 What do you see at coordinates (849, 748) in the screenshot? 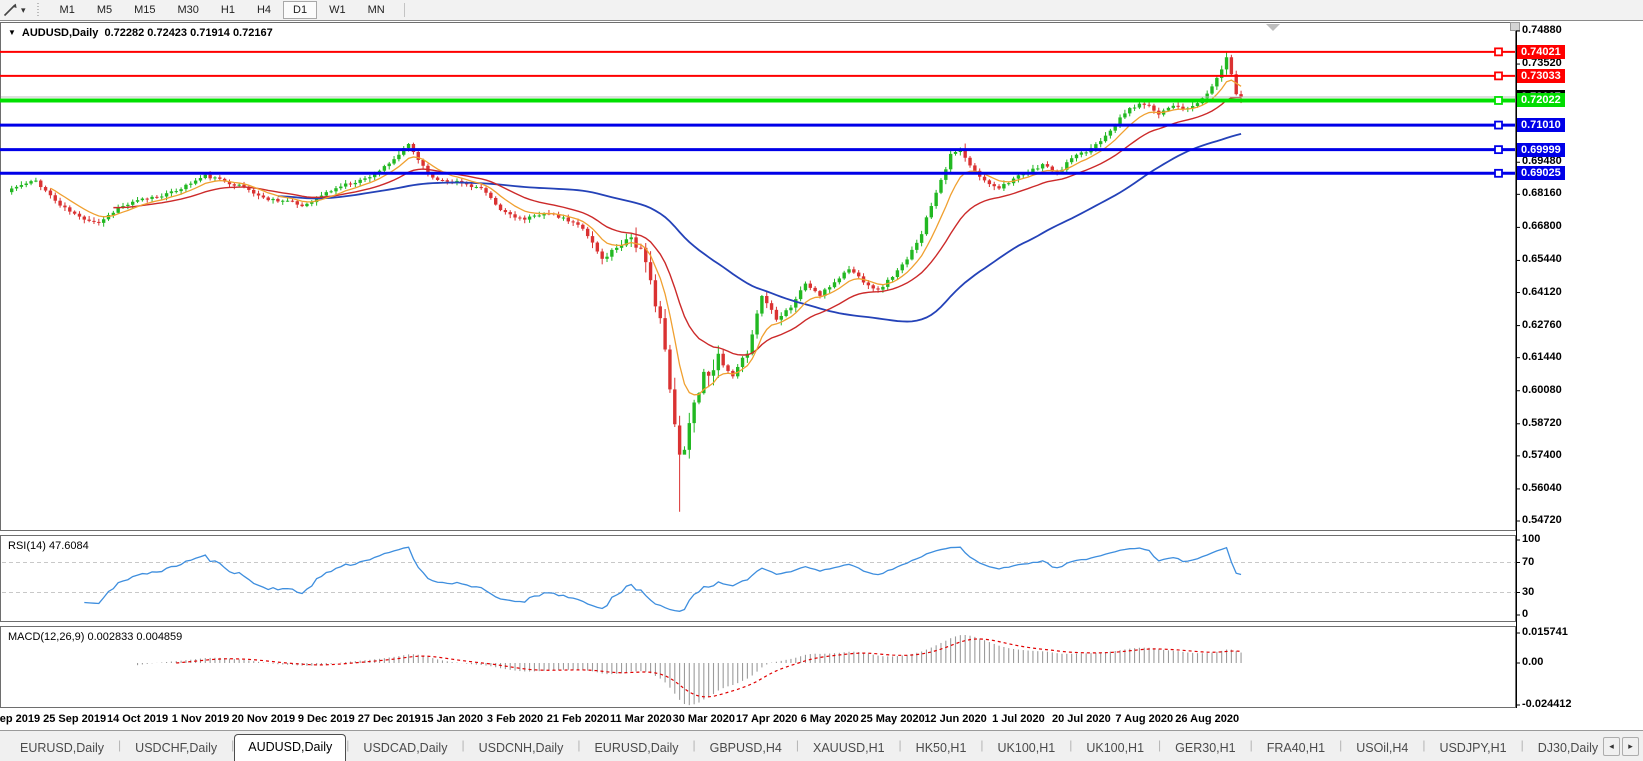
I see `tab-xauusd-h1: XAUUSD,H1` at bounding box center [849, 748].